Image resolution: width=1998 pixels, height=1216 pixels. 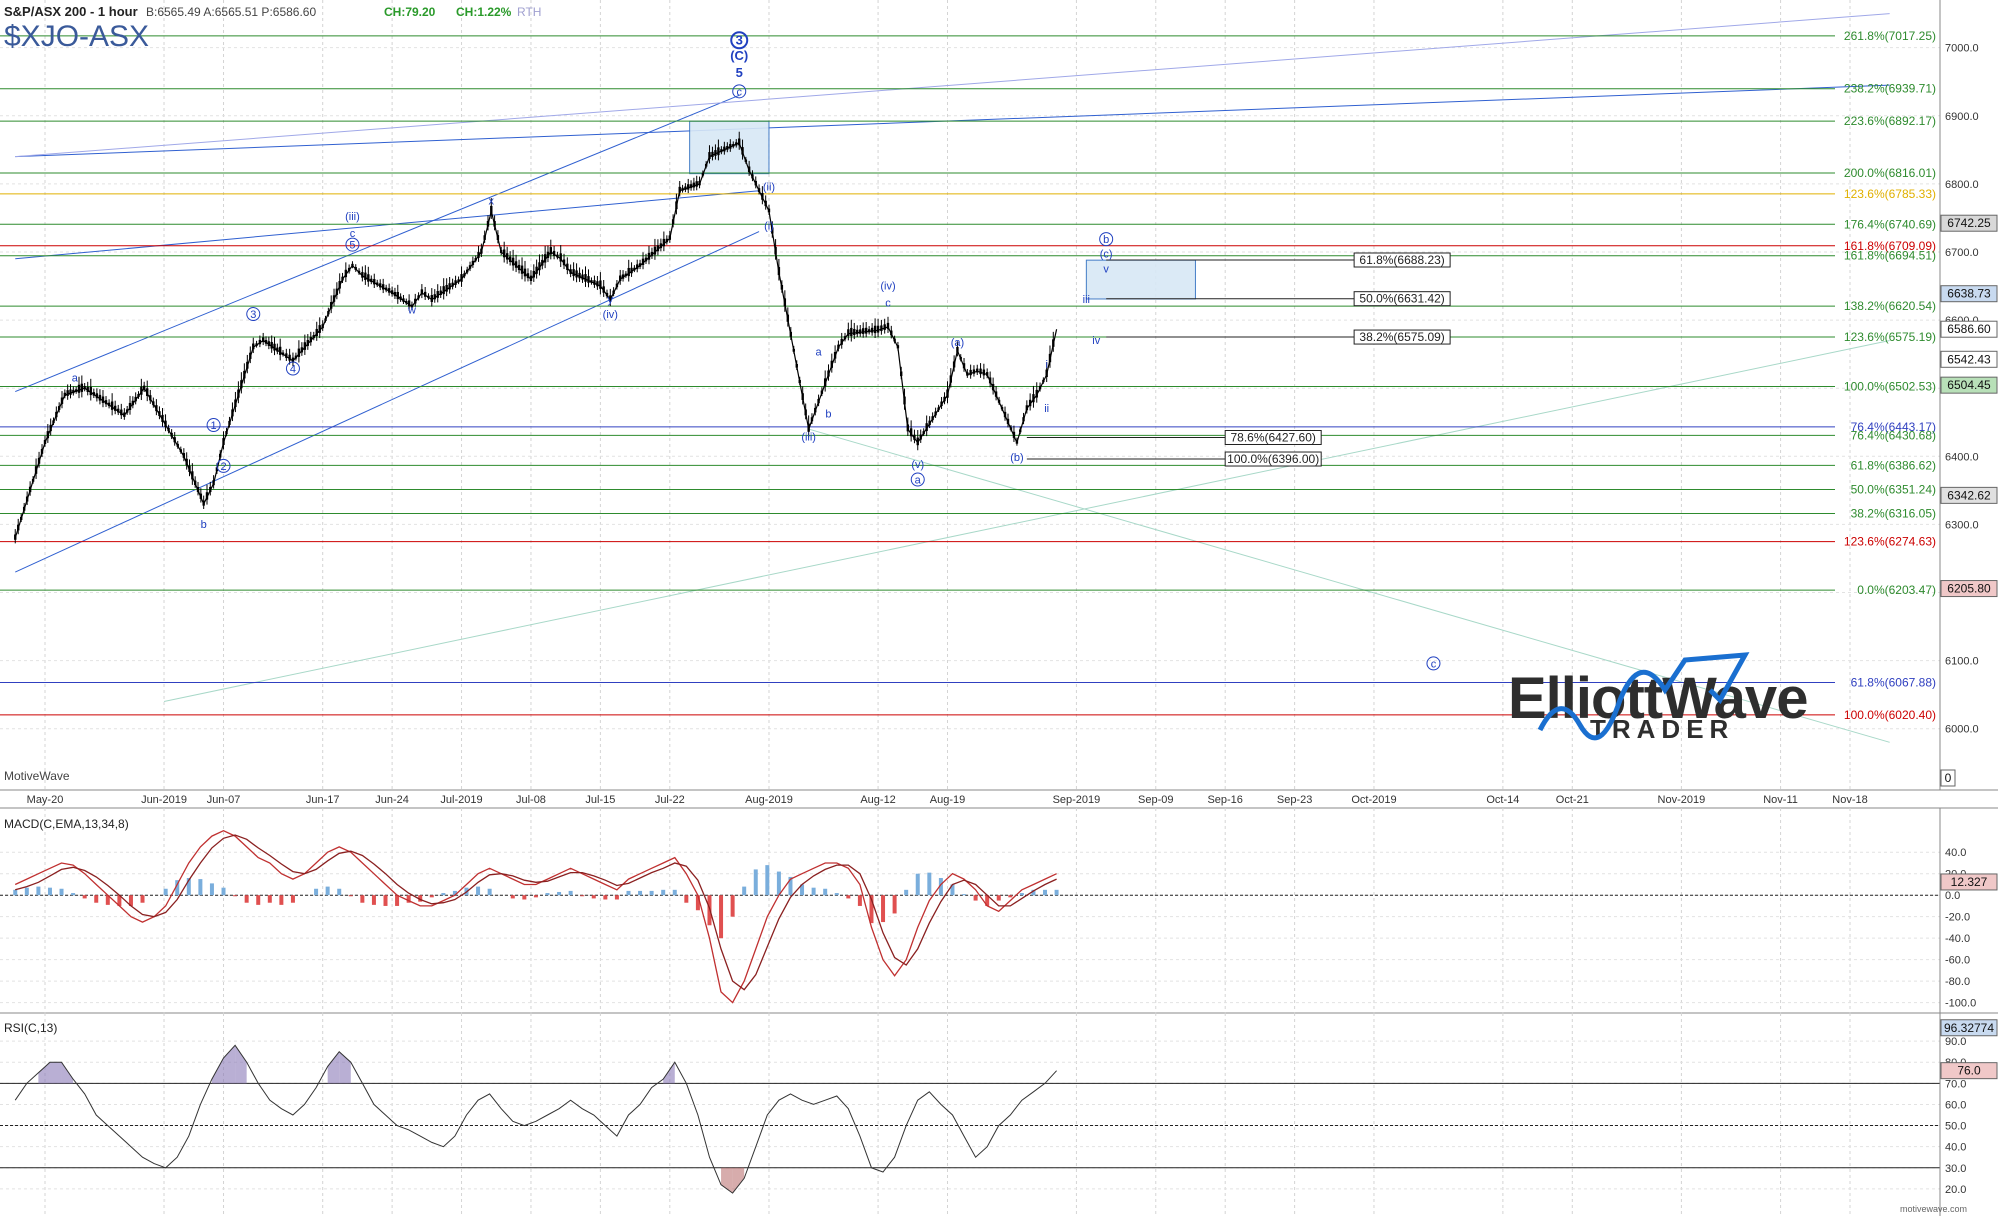 I want to click on wave-label: (c), so click(x=1106, y=254).